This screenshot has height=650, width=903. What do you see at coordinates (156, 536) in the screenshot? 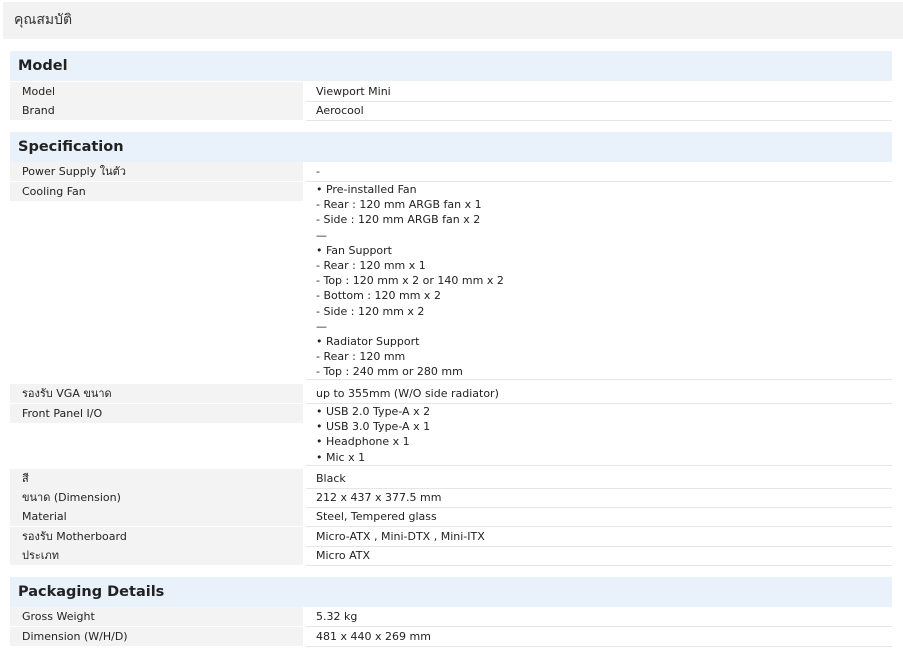
I see `spec-label: รองรับ Motherboard` at bounding box center [156, 536].